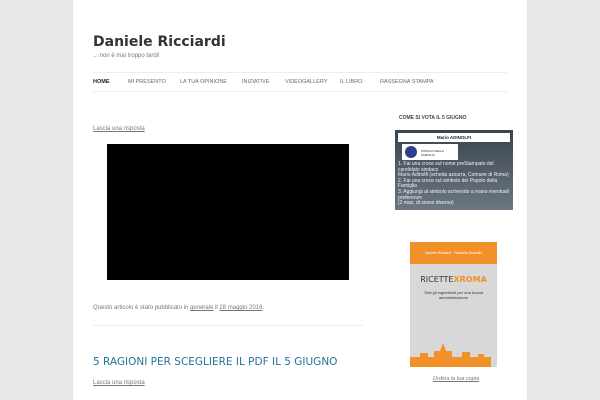 This screenshot has width=600, height=400. What do you see at coordinates (147, 82) in the screenshot?
I see `nav-mi-presento: MI PRESENTO` at bounding box center [147, 82].